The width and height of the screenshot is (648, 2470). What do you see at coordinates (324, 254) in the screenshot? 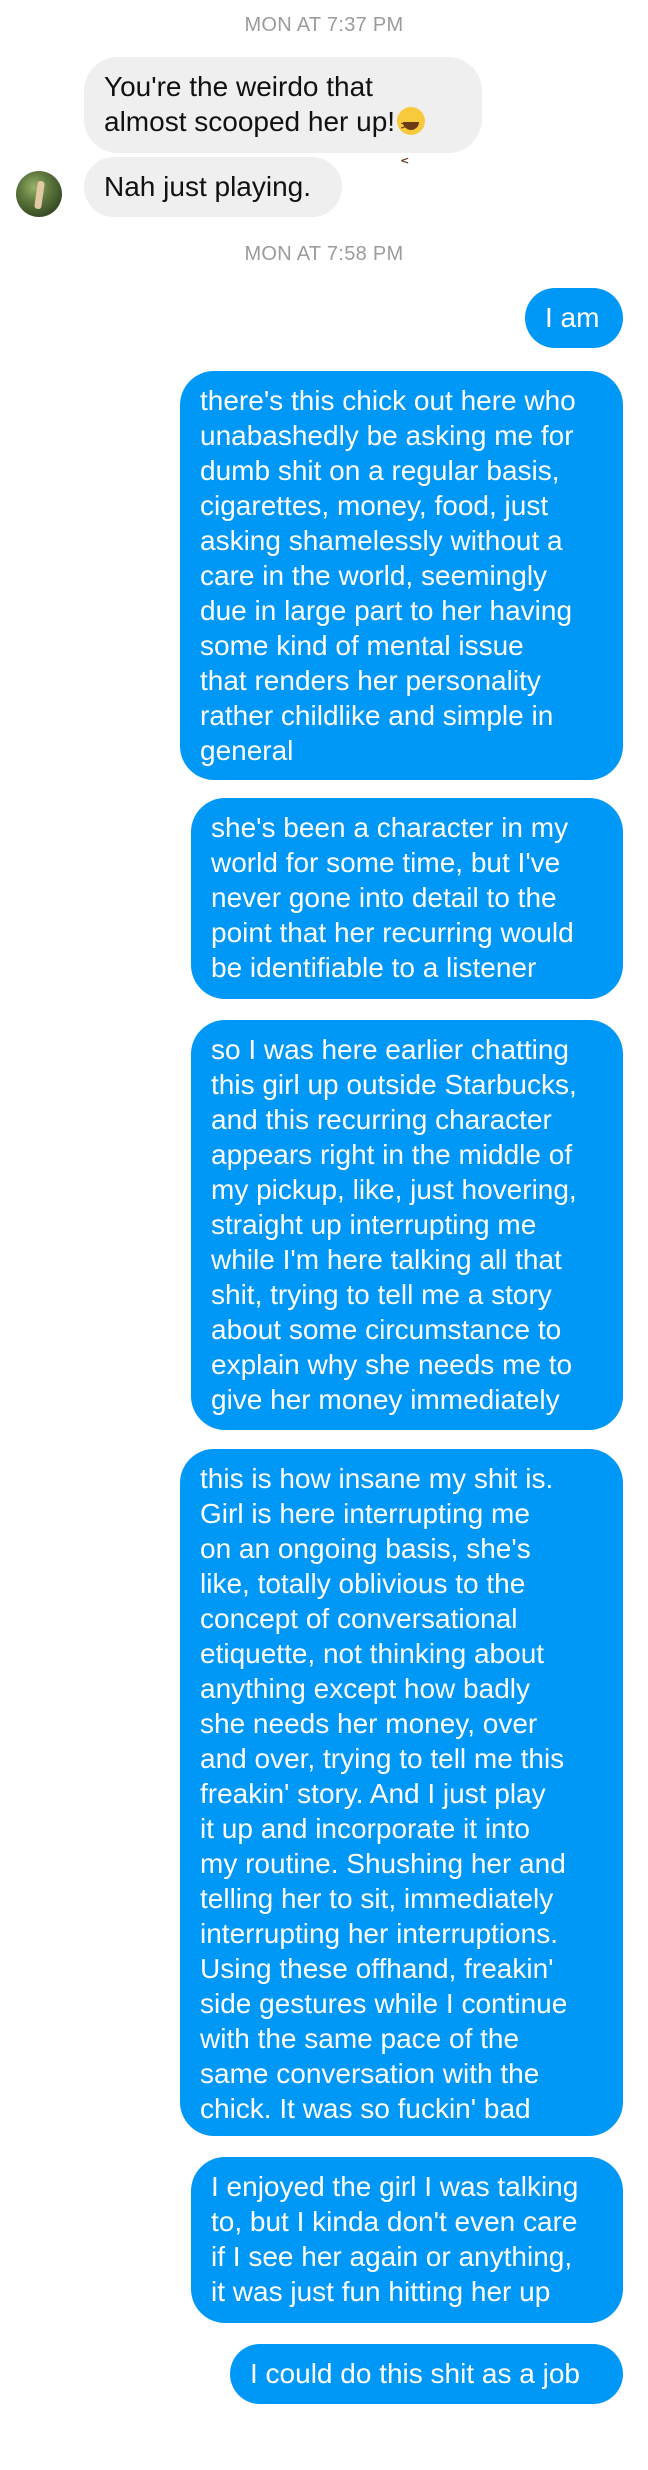
I see `timestamp: MON AT 7:58 PM` at bounding box center [324, 254].